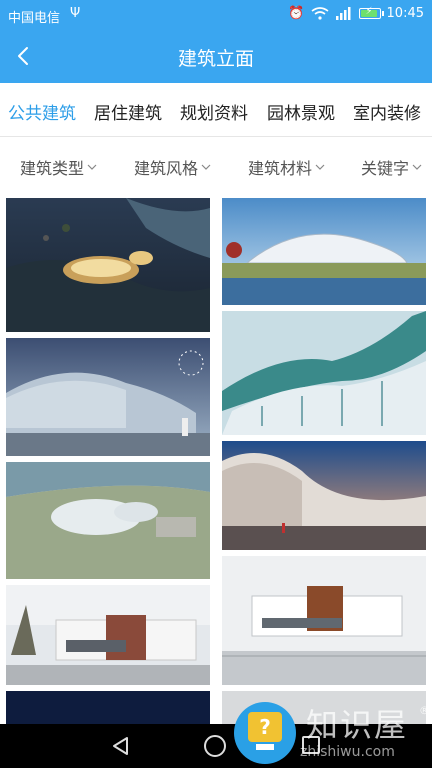 The width and height of the screenshot is (432, 768). I want to click on tab-residential-buildings: 居住建筑, so click(128, 111).